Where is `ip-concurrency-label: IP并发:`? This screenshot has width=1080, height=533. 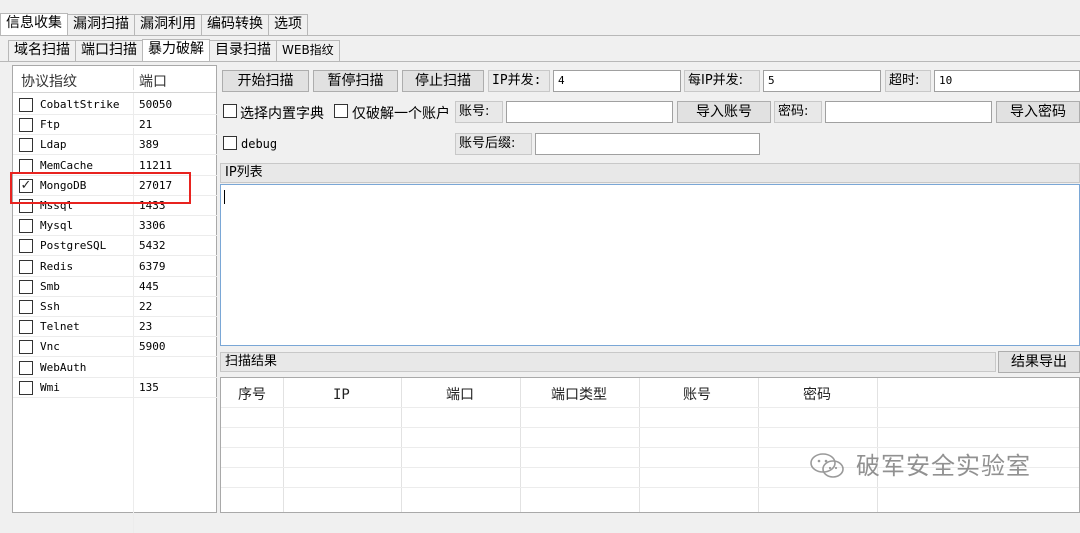 ip-concurrency-label: IP并发: is located at coordinates (519, 81).